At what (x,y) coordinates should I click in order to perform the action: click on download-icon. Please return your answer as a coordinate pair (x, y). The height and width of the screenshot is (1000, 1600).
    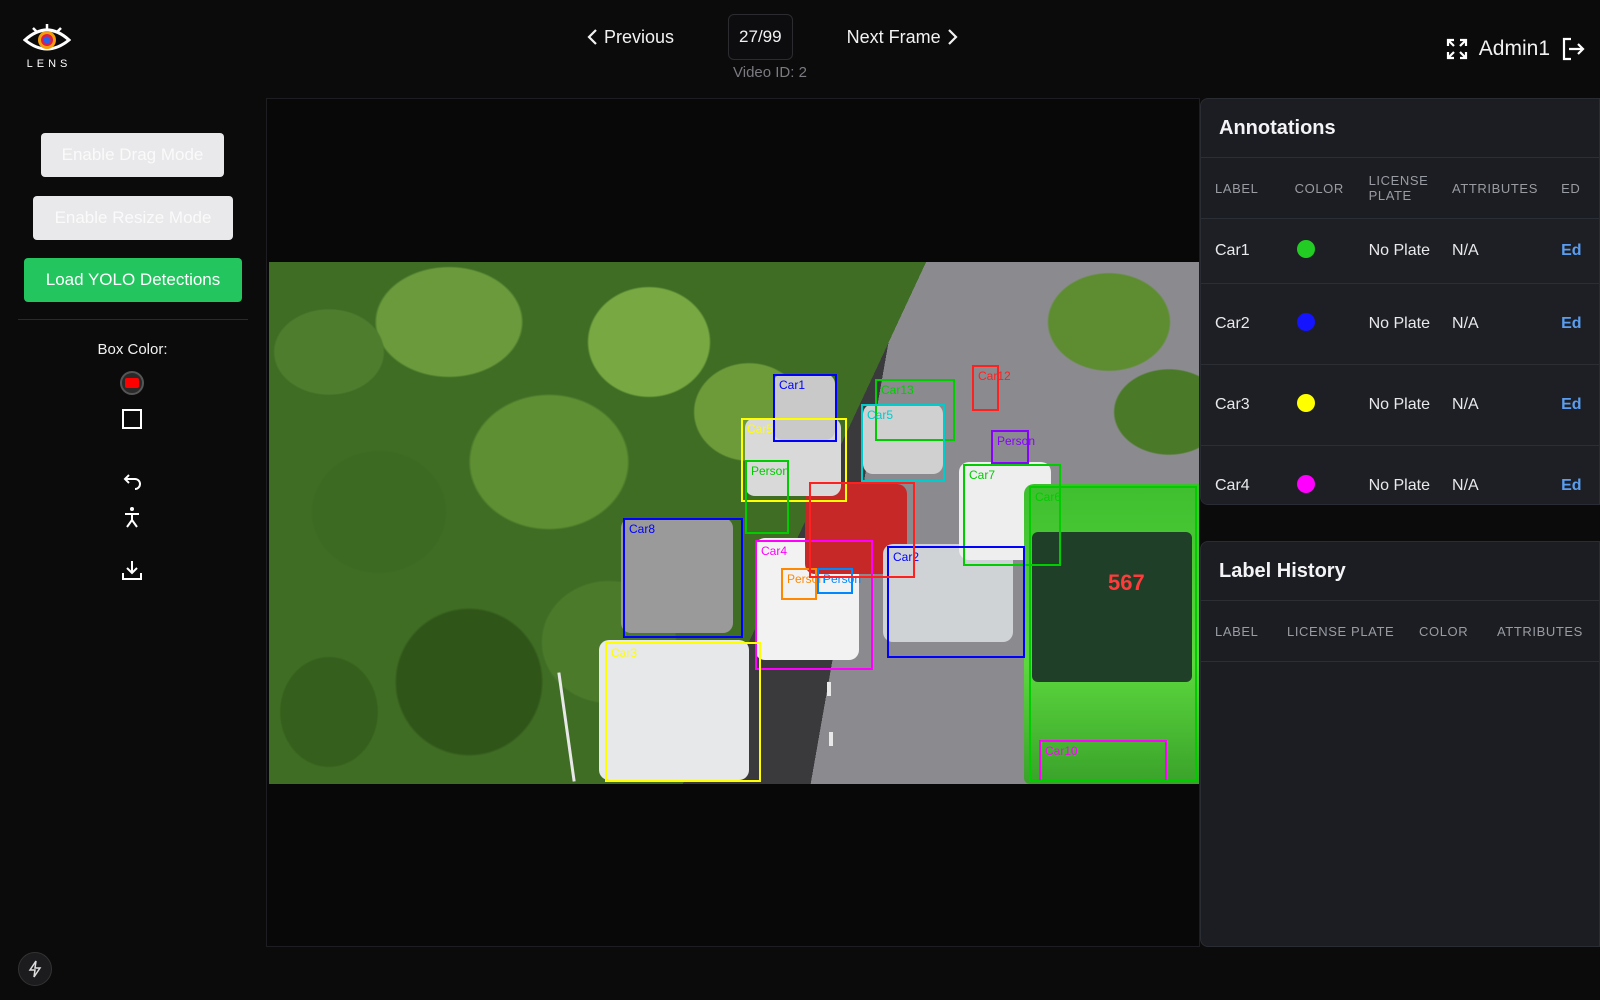
    Looking at the image, I should click on (132, 570).